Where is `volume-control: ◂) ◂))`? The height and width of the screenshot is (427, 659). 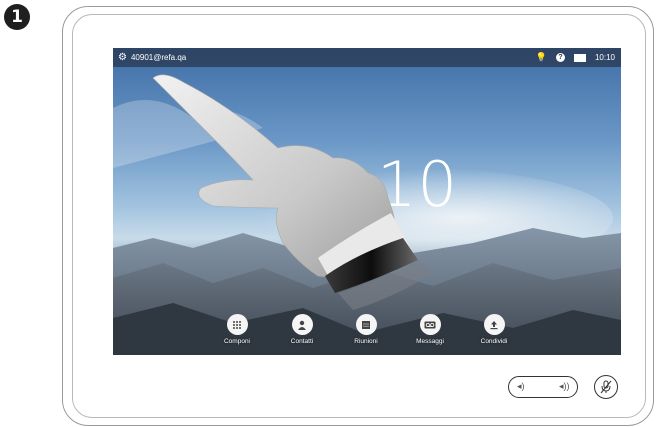 volume-control: ◂) ◂)) is located at coordinates (543, 387).